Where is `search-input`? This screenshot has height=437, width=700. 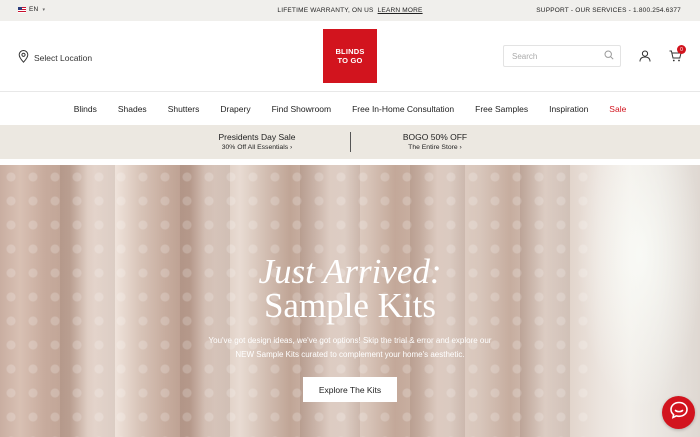
search-input is located at coordinates (557, 56).